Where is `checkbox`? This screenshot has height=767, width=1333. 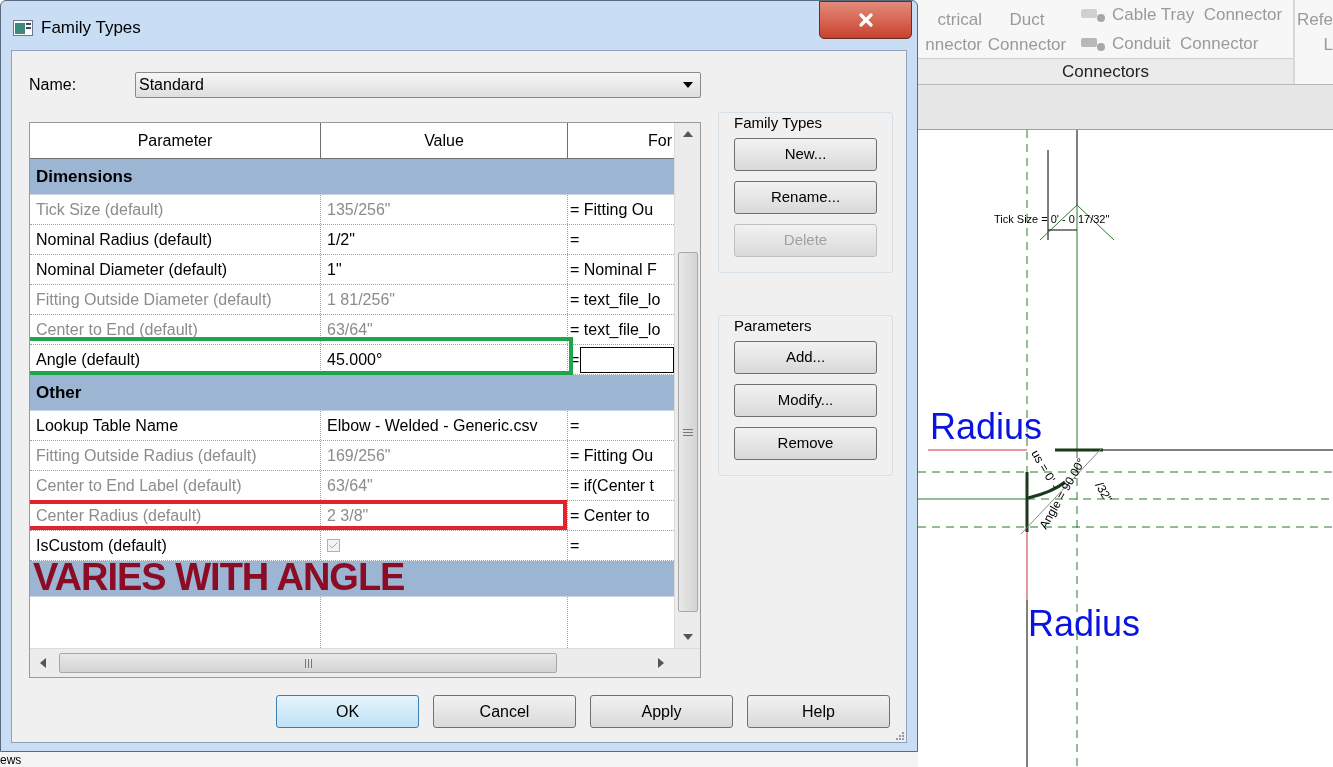 checkbox is located at coordinates (333, 545).